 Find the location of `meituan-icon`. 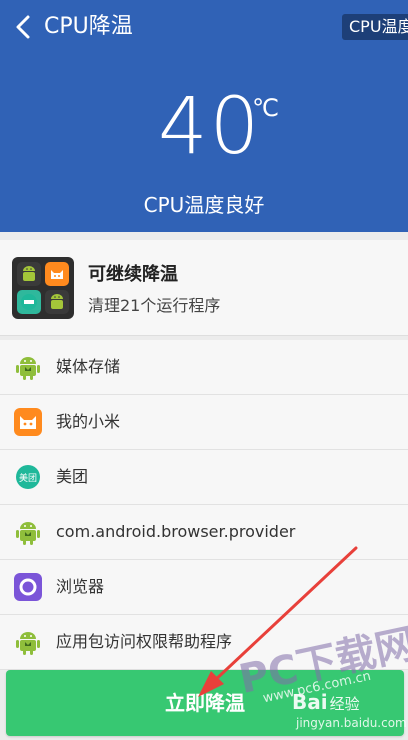

meituan-icon is located at coordinates (29, 302).